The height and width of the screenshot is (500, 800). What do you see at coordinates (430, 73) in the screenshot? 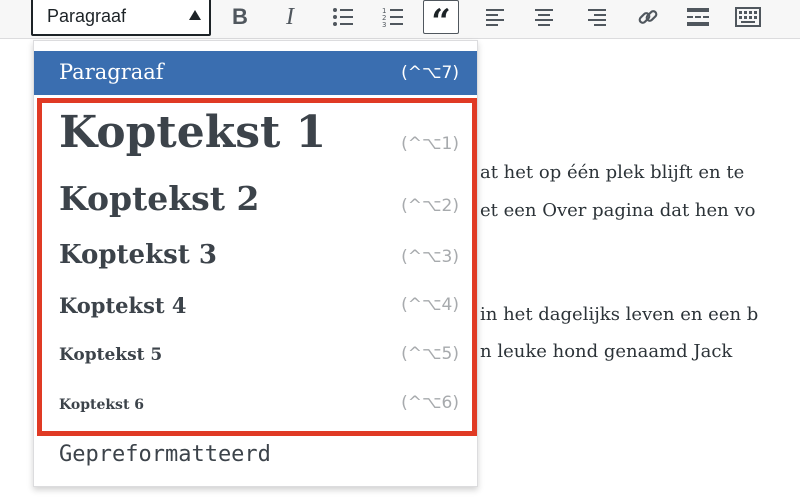
I see `menu-item-shortcut: (^⌥7)` at bounding box center [430, 73].